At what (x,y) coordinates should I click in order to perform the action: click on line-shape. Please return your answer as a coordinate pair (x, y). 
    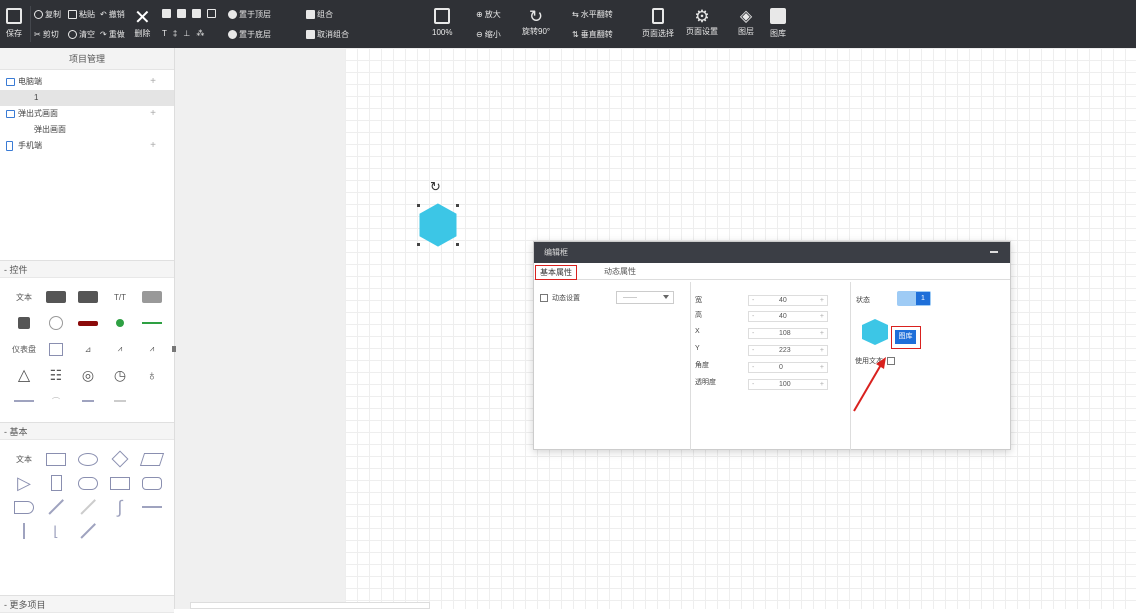
    Looking at the image, I should click on (56, 507).